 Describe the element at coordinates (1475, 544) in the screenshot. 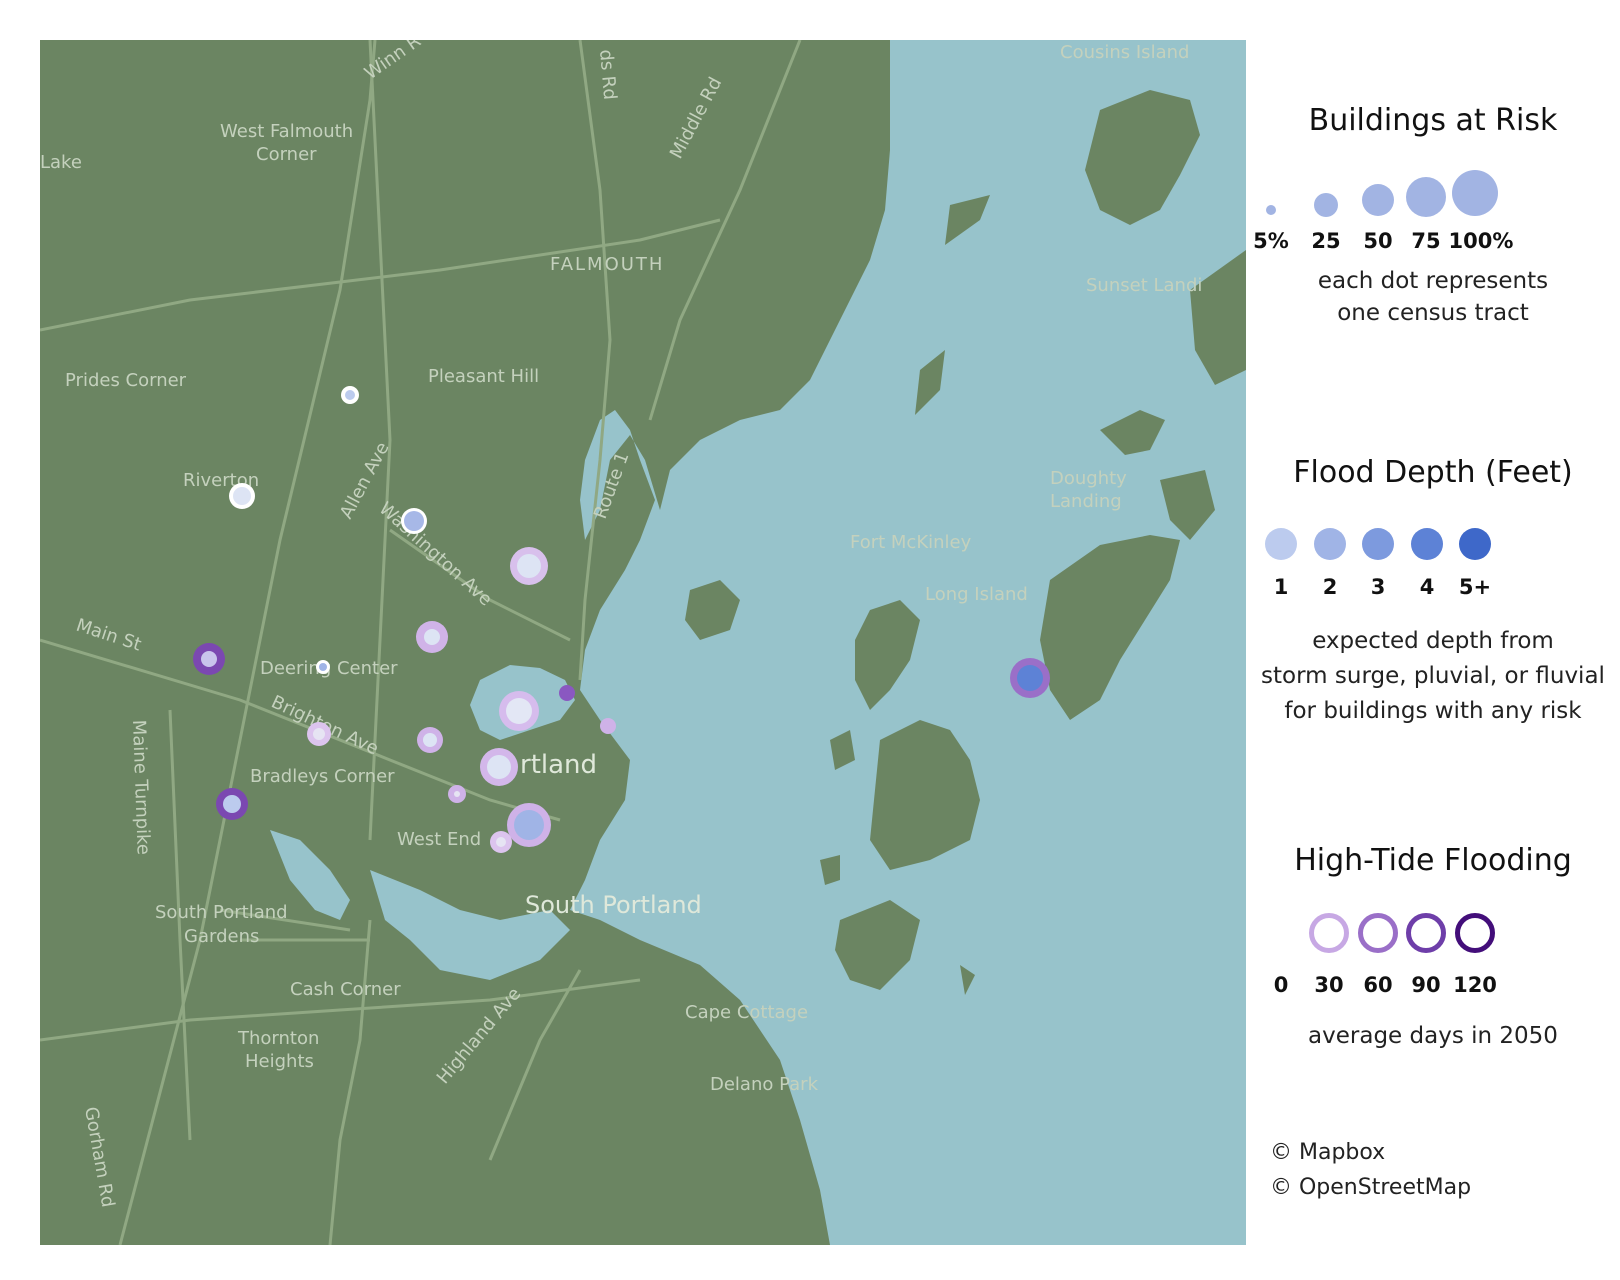

I see `depth-dot-5plus` at that location.